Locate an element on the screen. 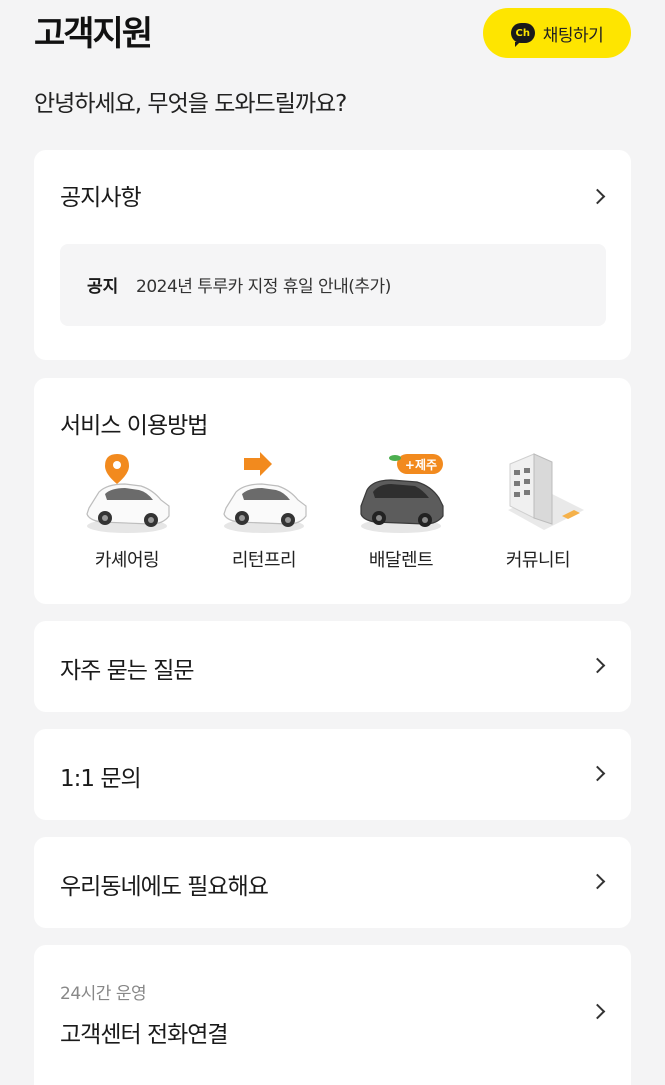 The width and height of the screenshot is (665, 1085). notice-text: 2024년 투루카 지정 휴일 안내(추가) is located at coordinates (263, 287).